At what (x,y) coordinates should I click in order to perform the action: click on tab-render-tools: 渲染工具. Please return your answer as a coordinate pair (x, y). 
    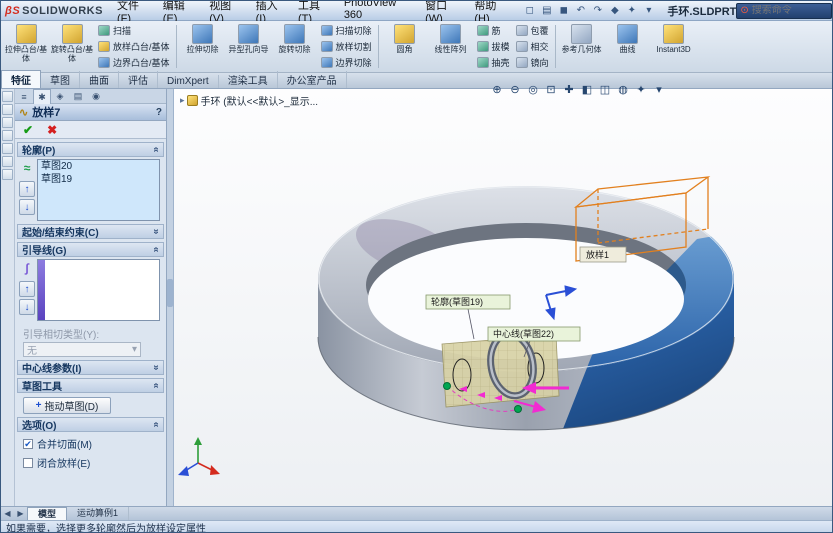
    Looking at the image, I should click on (248, 79).